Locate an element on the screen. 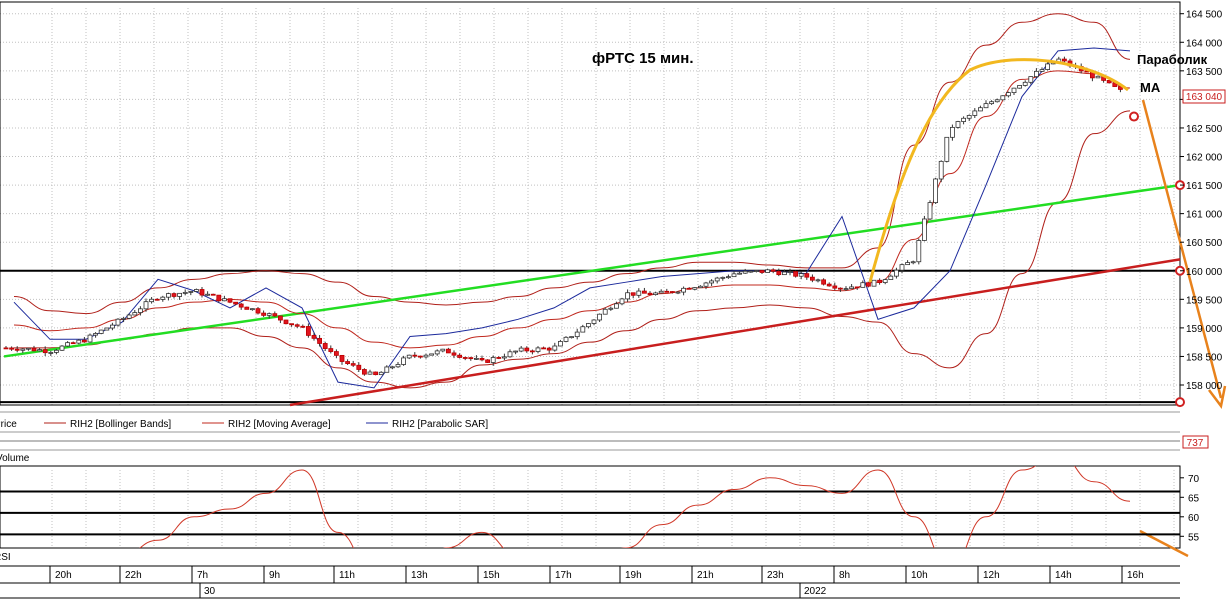  time-tick-label: 21h is located at coordinates (705, 575).